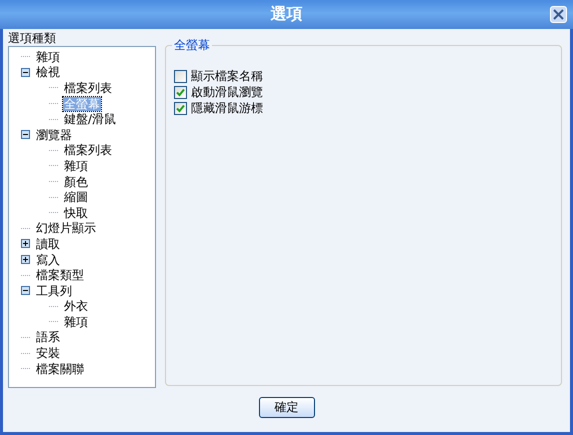 Image resolution: width=573 pixels, height=435 pixels. What do you see at coordinates (48, 259) in the screenshot?
I see `tree-item: 寫入` at bounding box center [48, 259].